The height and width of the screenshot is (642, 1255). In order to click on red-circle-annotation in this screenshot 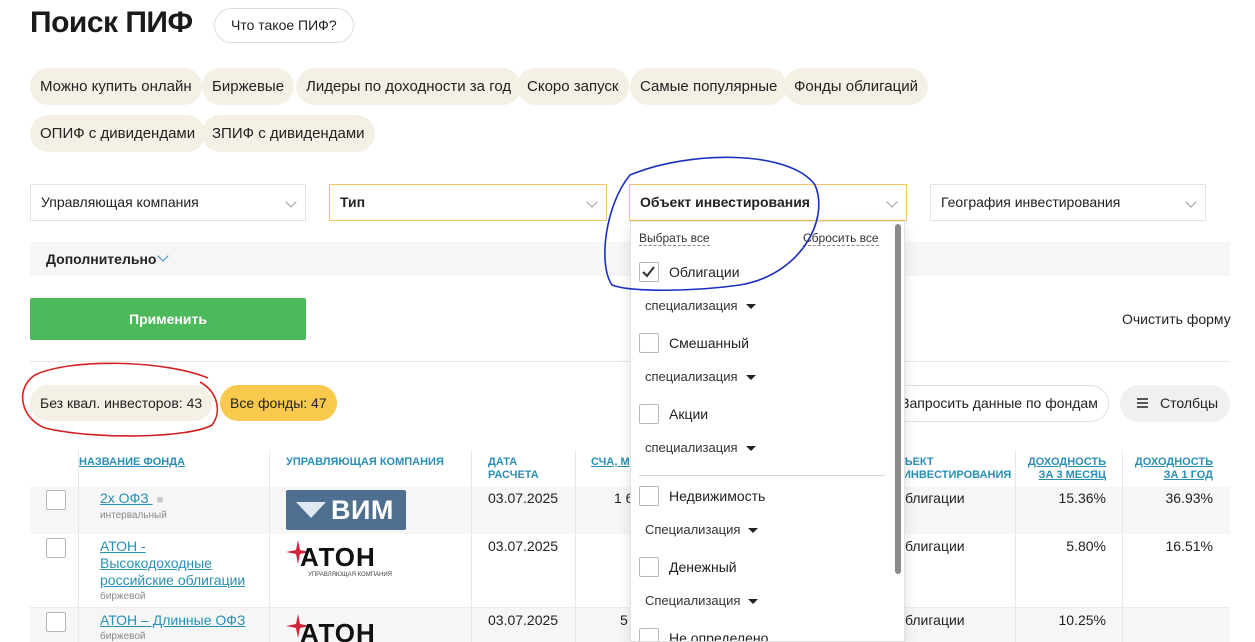, I will do `click(120, 399)`.